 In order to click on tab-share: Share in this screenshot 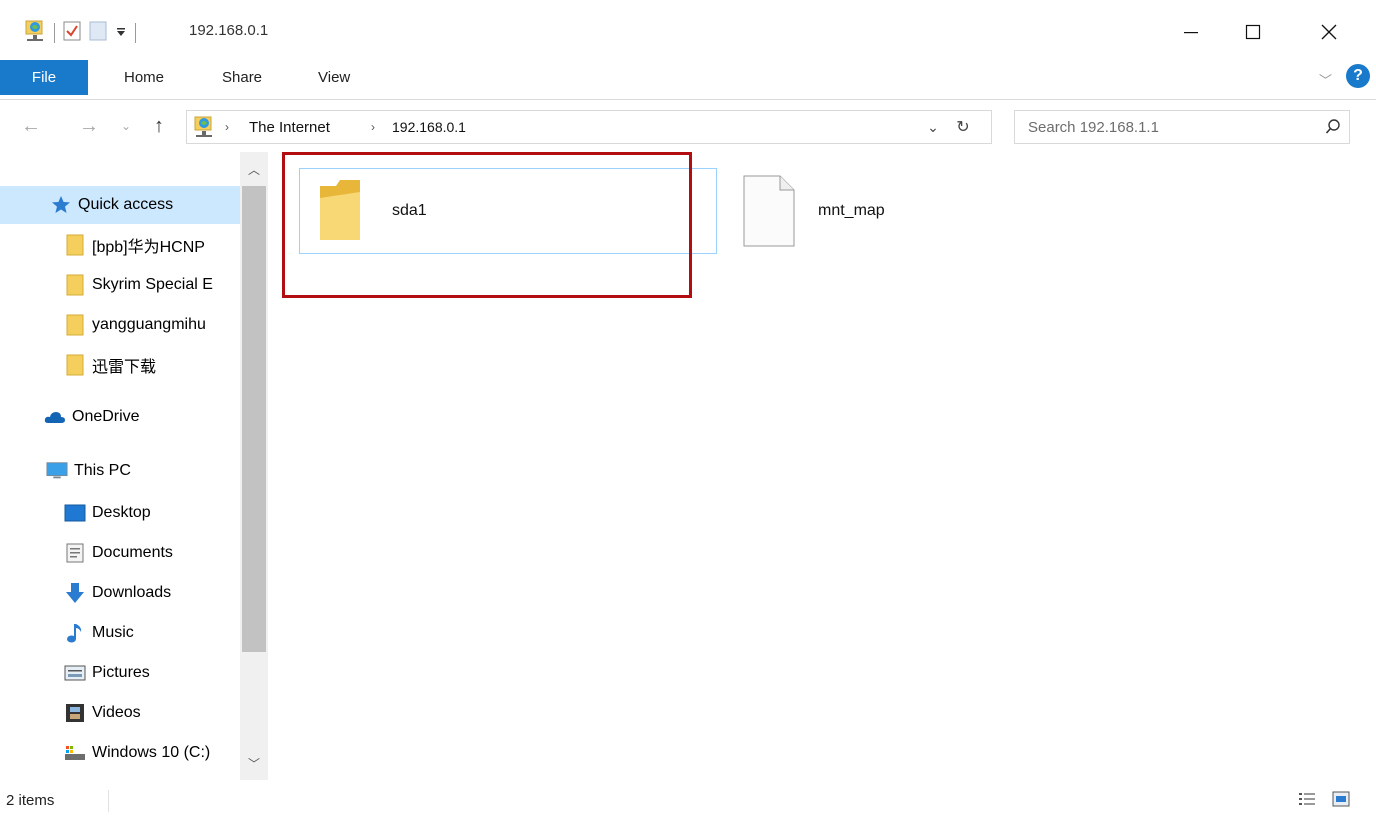, I will do `click(242, 77)`.